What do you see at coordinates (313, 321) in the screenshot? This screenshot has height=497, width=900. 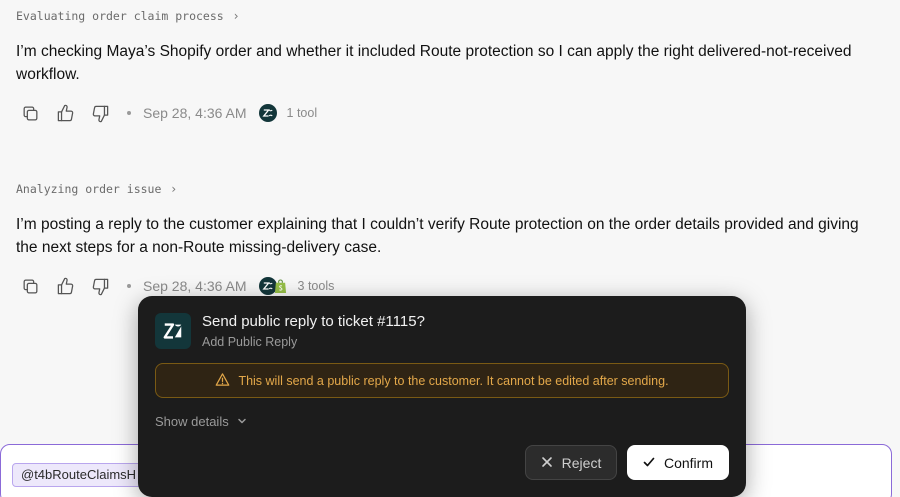 I see `dialog-title: Send public reply to ticket #1115?` at bounding box center [313, 321].